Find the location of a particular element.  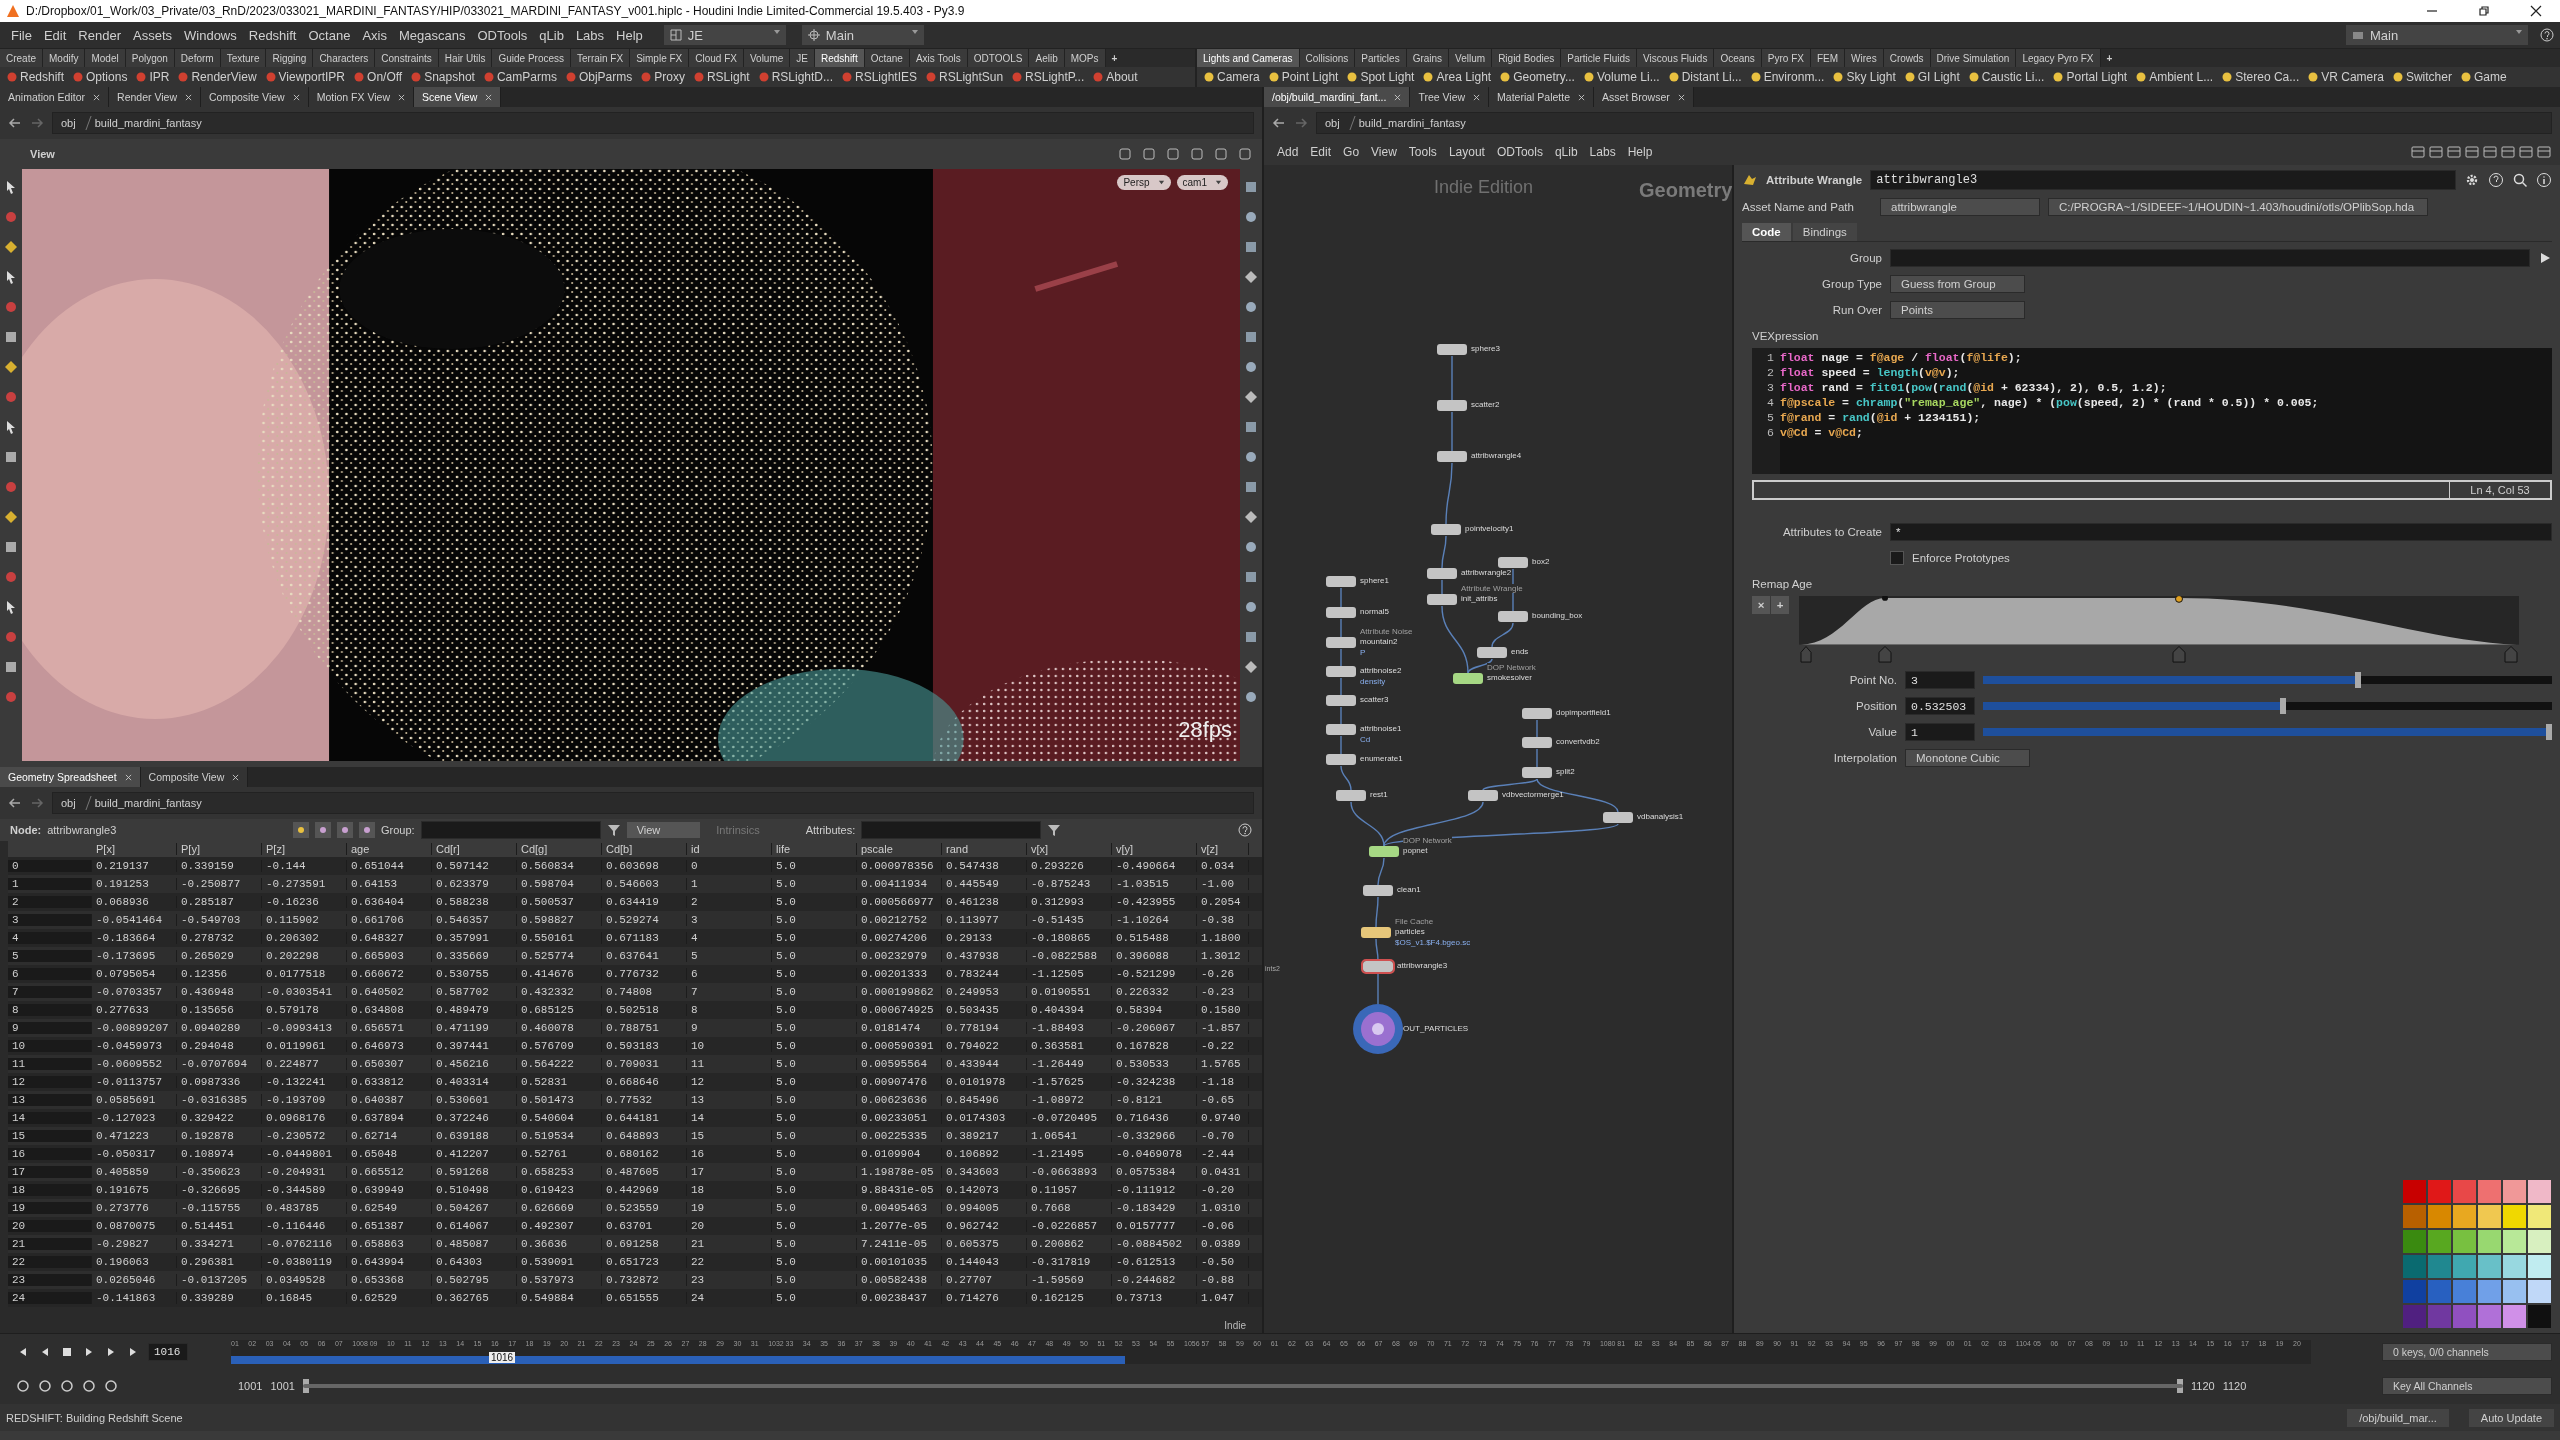

node-name: rest1 is located at coordinates (1379, 794).